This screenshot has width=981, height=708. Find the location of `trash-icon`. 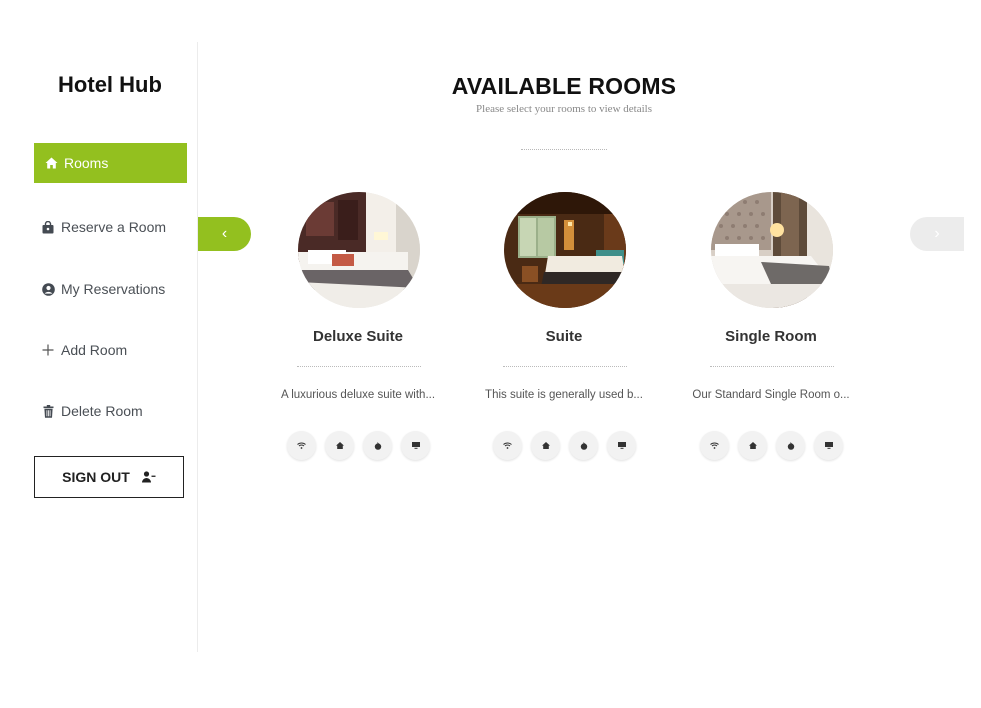

trash-icon is located at coordinates (48, 411).